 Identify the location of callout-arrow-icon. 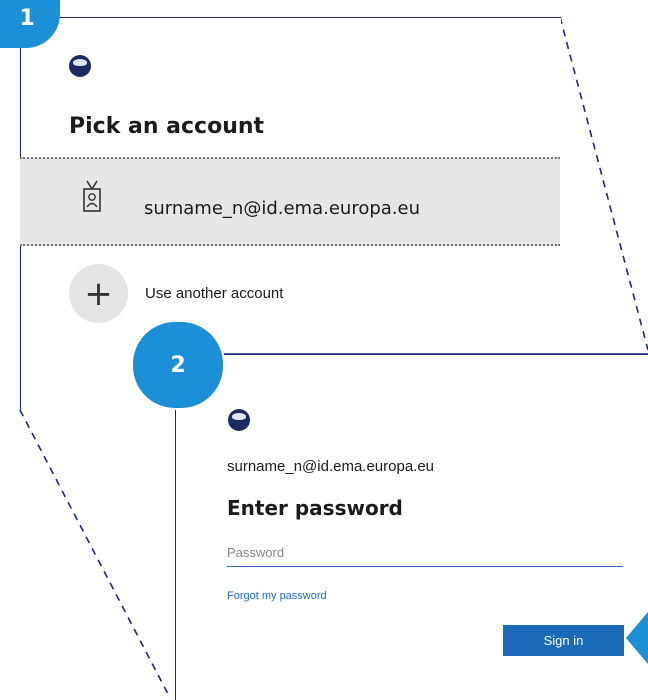
(637, 638).